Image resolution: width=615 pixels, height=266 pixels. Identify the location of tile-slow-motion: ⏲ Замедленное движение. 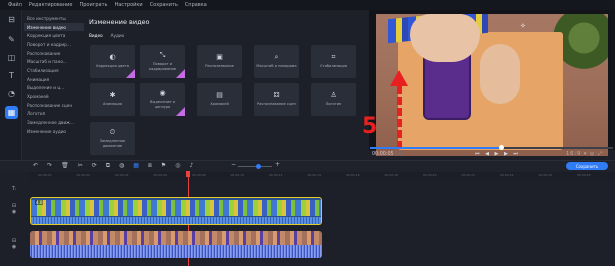
(112, 138).